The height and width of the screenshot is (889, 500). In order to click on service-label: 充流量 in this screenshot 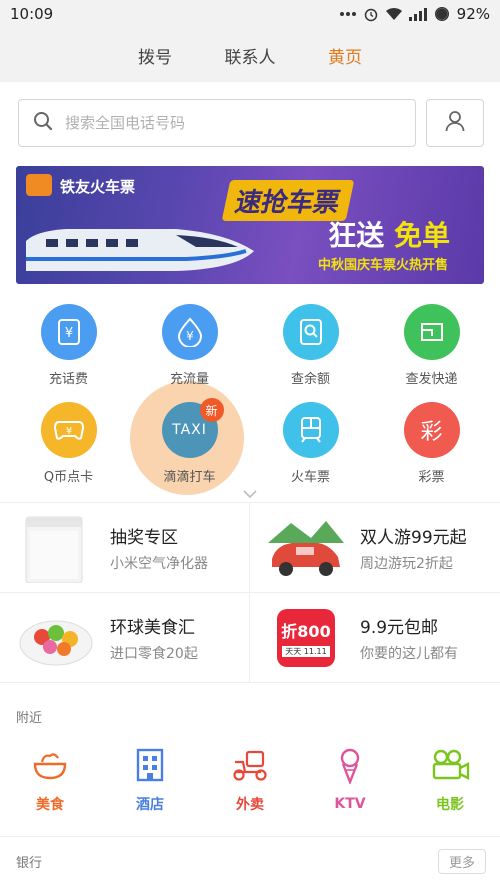, I will do `click(189, 379)`.